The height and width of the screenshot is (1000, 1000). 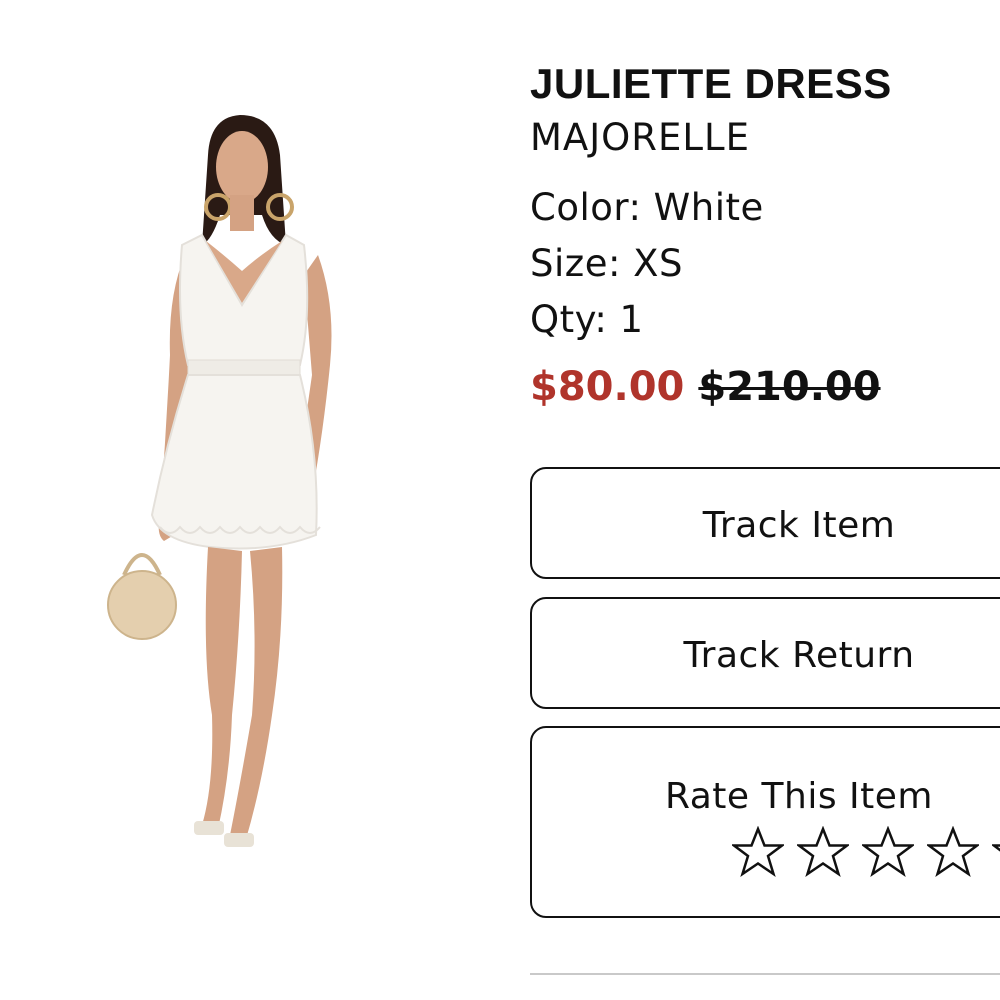 What do you see at coordinates (587, 319) in the screenshot?
I see `product-qty: Qty: 1` at bounding box center [587, 319].